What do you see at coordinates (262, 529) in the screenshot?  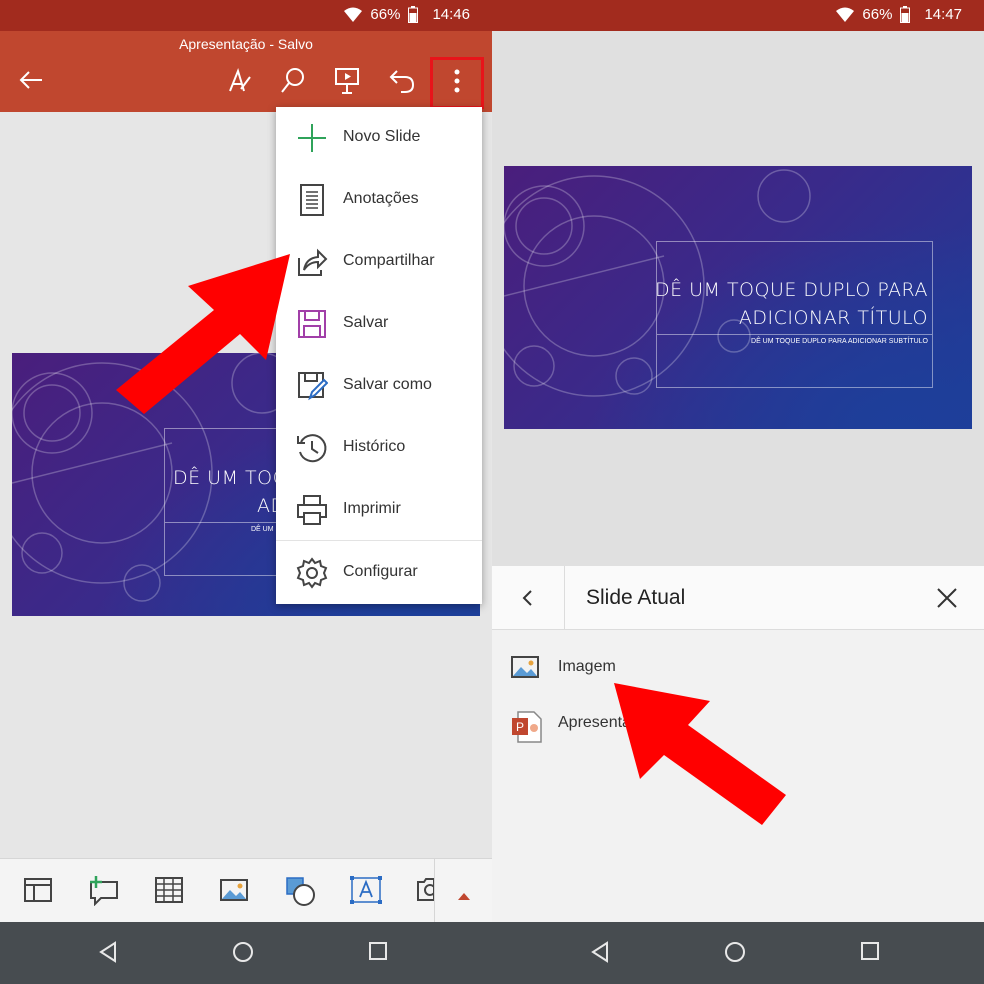 I see `slide-subtitle: DÊ UM` at bounding box center [262, 529].